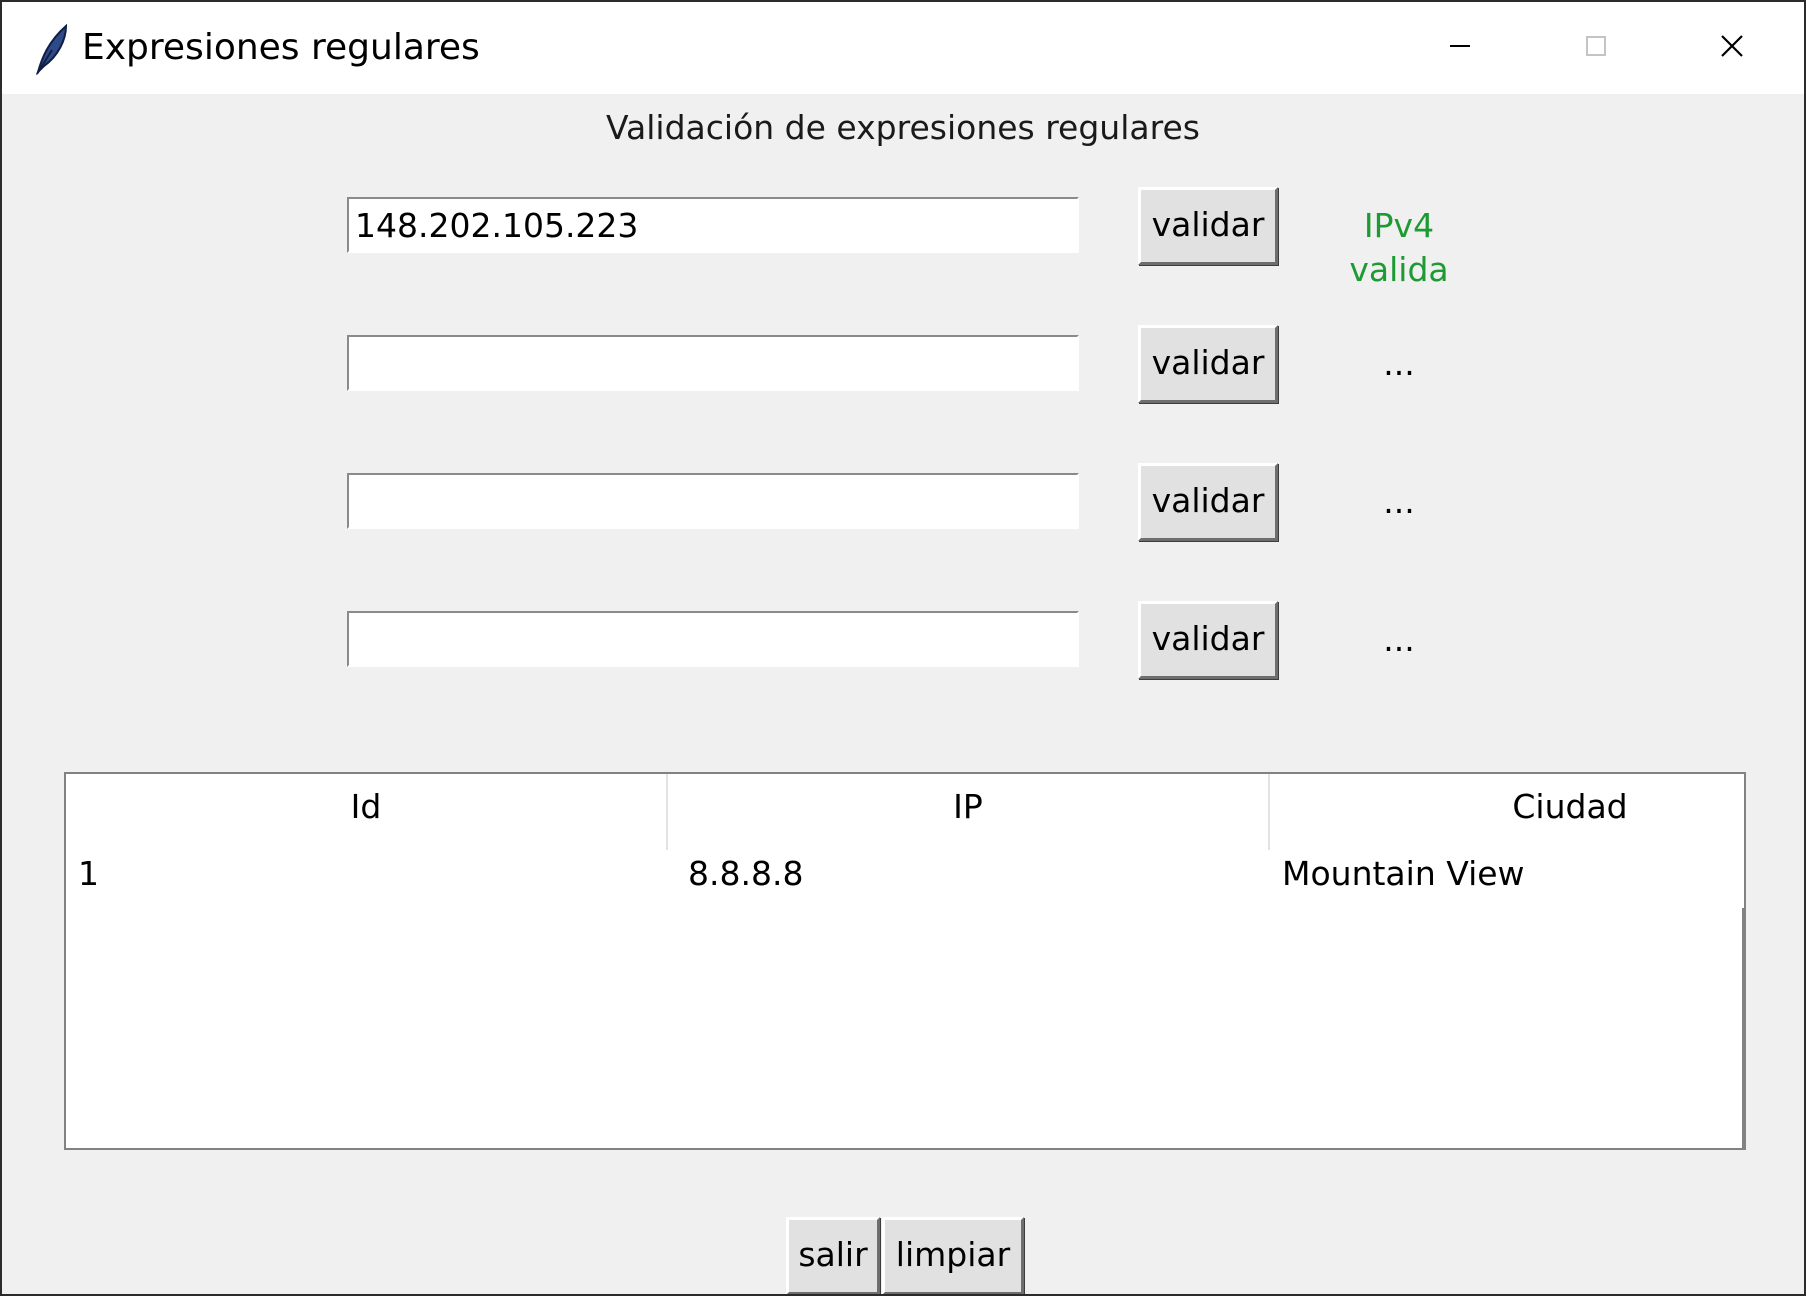 The width and height of the screenshot is (1806, 1296). I want to click on exit-button: salir, so click(833, 1255).